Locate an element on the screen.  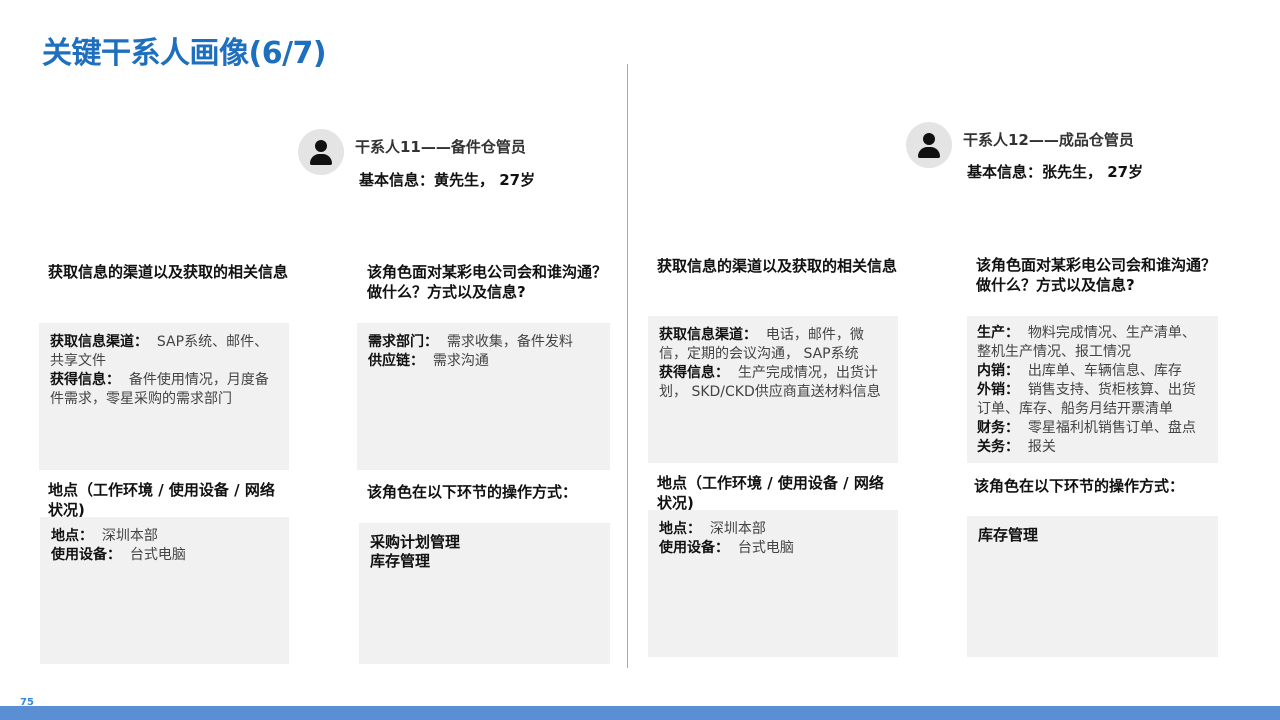
stakeholder-name: 干系人11——备件仓管员 is located at coordinates (440, 147).